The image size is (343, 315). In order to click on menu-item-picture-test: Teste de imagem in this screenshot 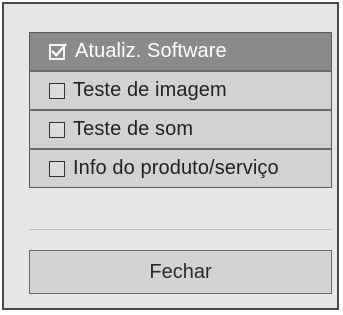, I will do `click(180, 89)`.